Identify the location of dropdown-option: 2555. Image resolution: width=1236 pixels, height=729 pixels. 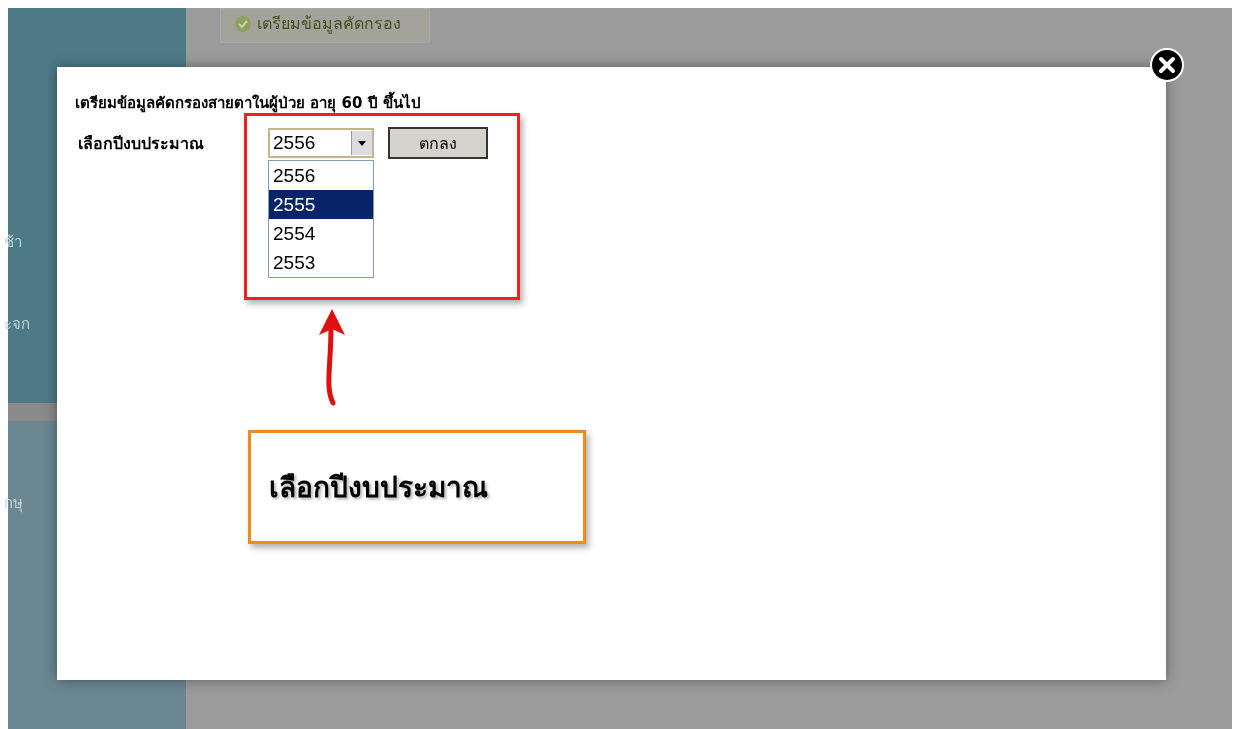
(321, 204).